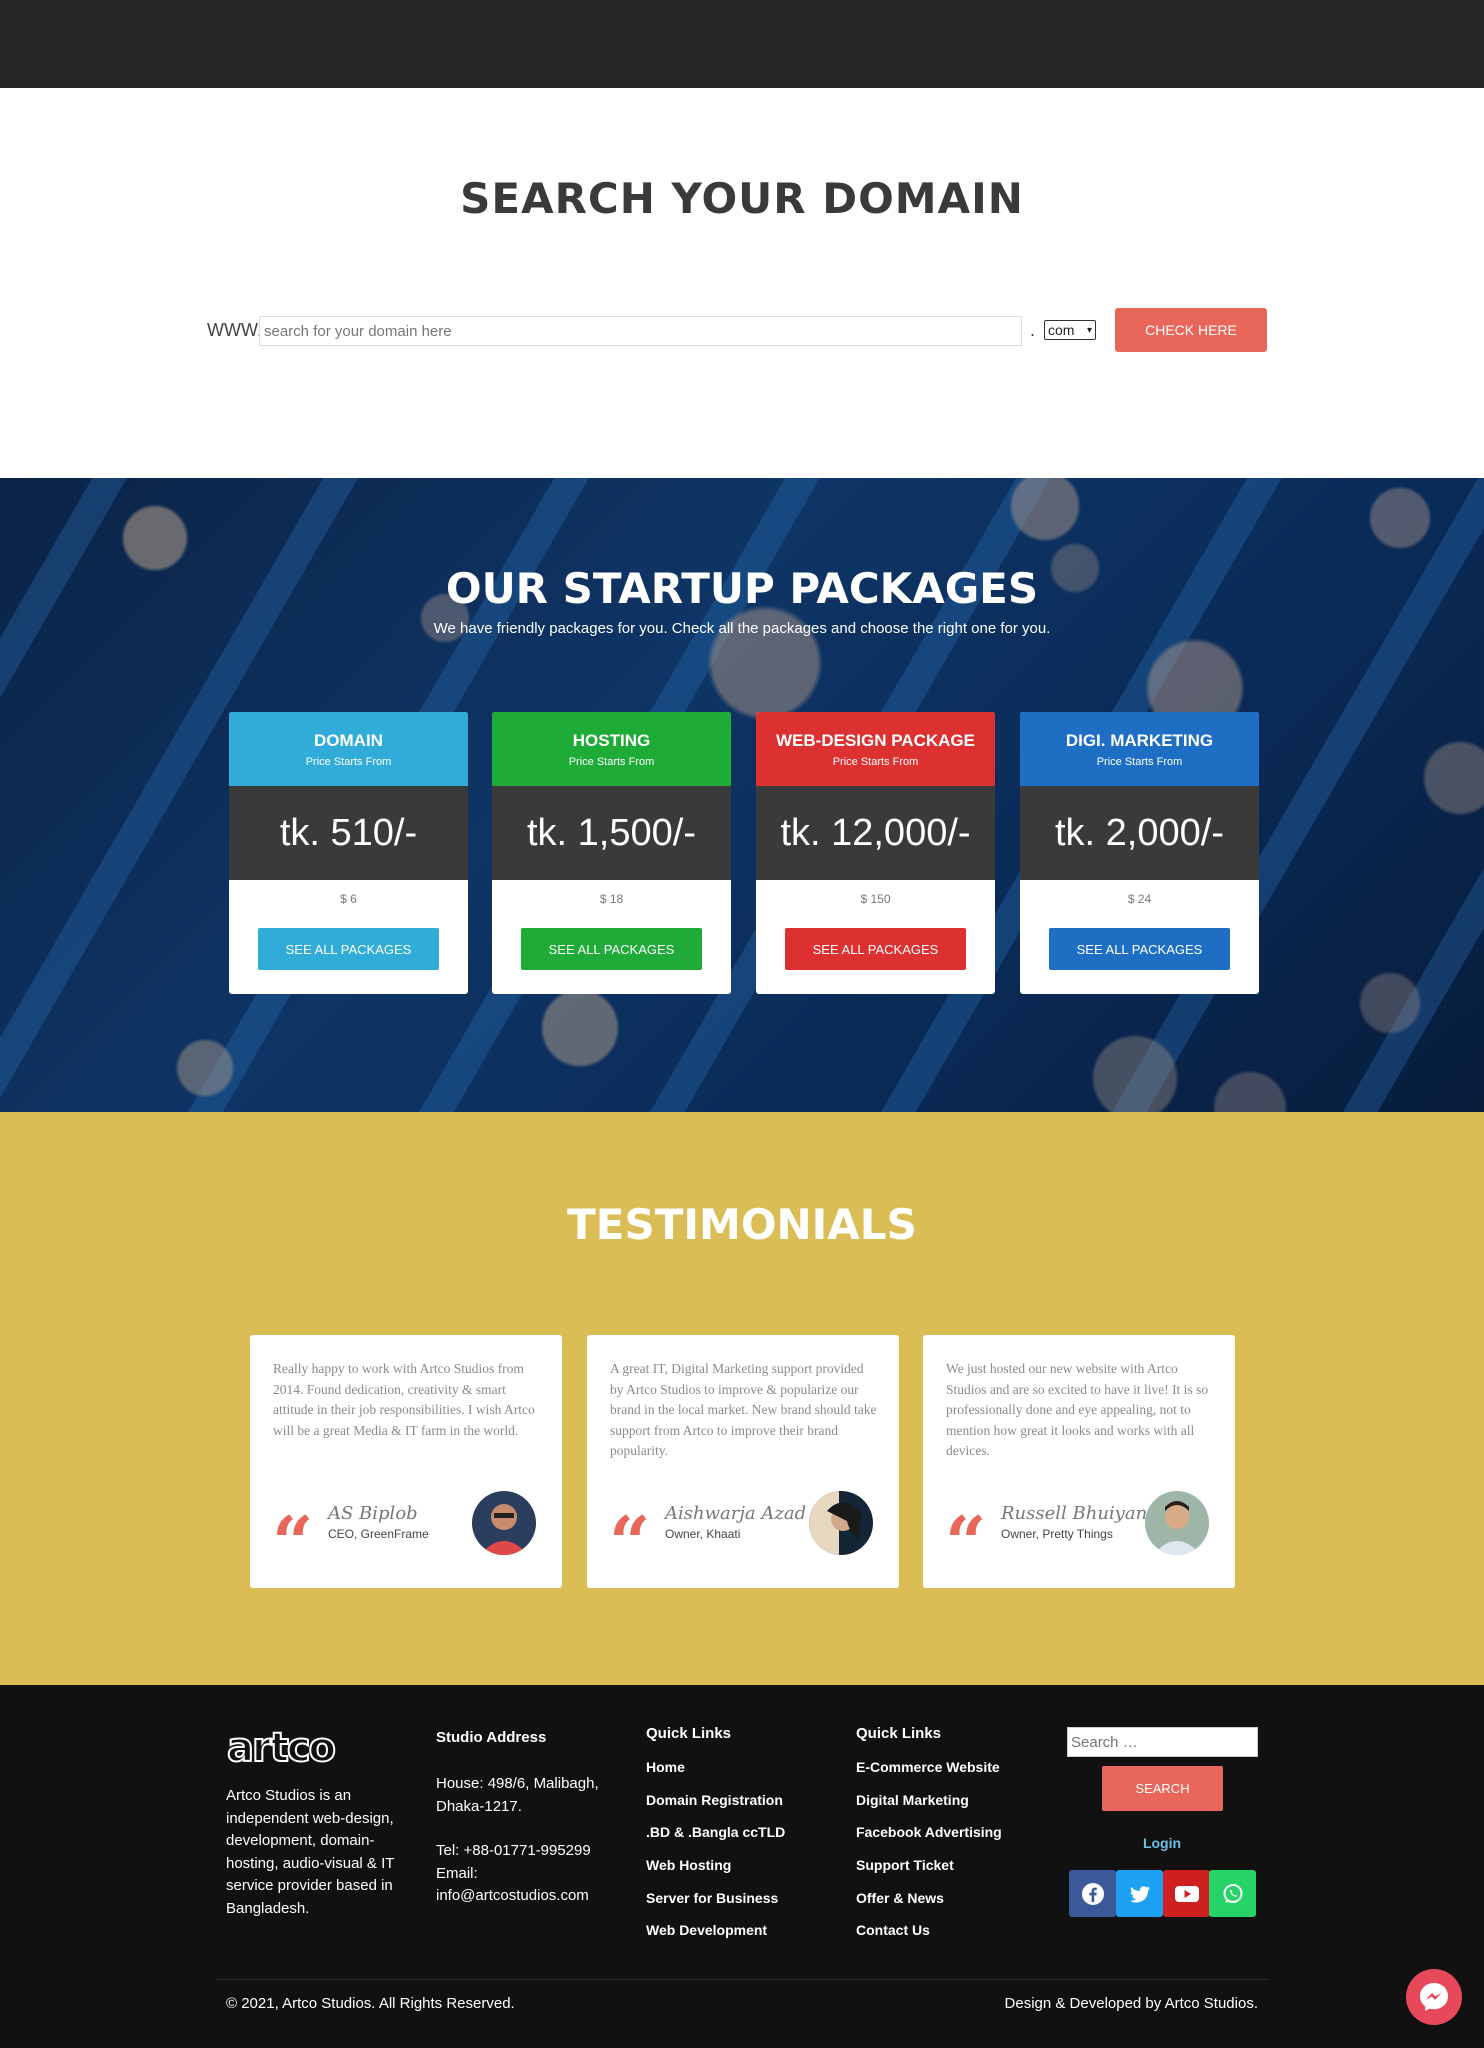 Image resolution: width=1484 pixels, height=2048 pixels. What do you see at coordinates (611, 899) in the screenshot?
I see `package-usd-price: $ 18` at bounding box center [611, 899].